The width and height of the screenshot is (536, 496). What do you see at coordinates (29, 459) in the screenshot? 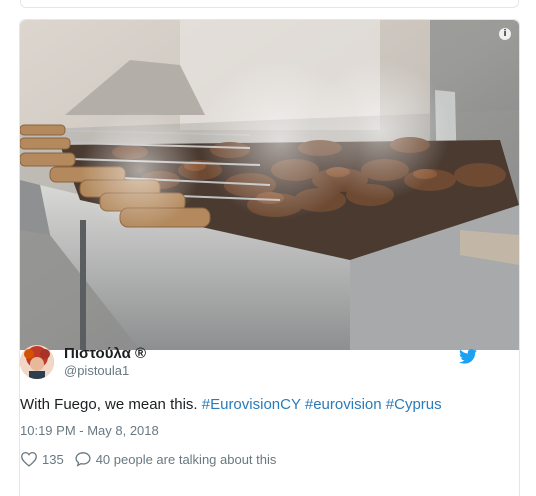
I see `heart-icon` at bounding box center [29, 459].